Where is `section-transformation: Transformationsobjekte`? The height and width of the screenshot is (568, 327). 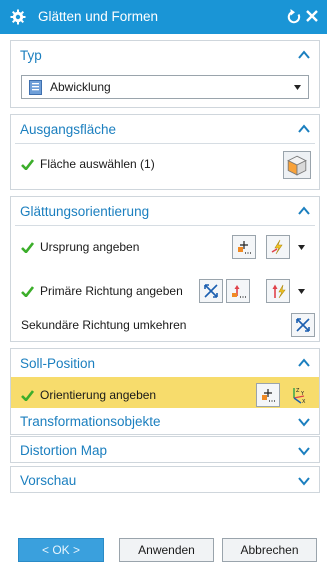 section-transformation: Transformationsobjekte is located at coordinates (165, 421).